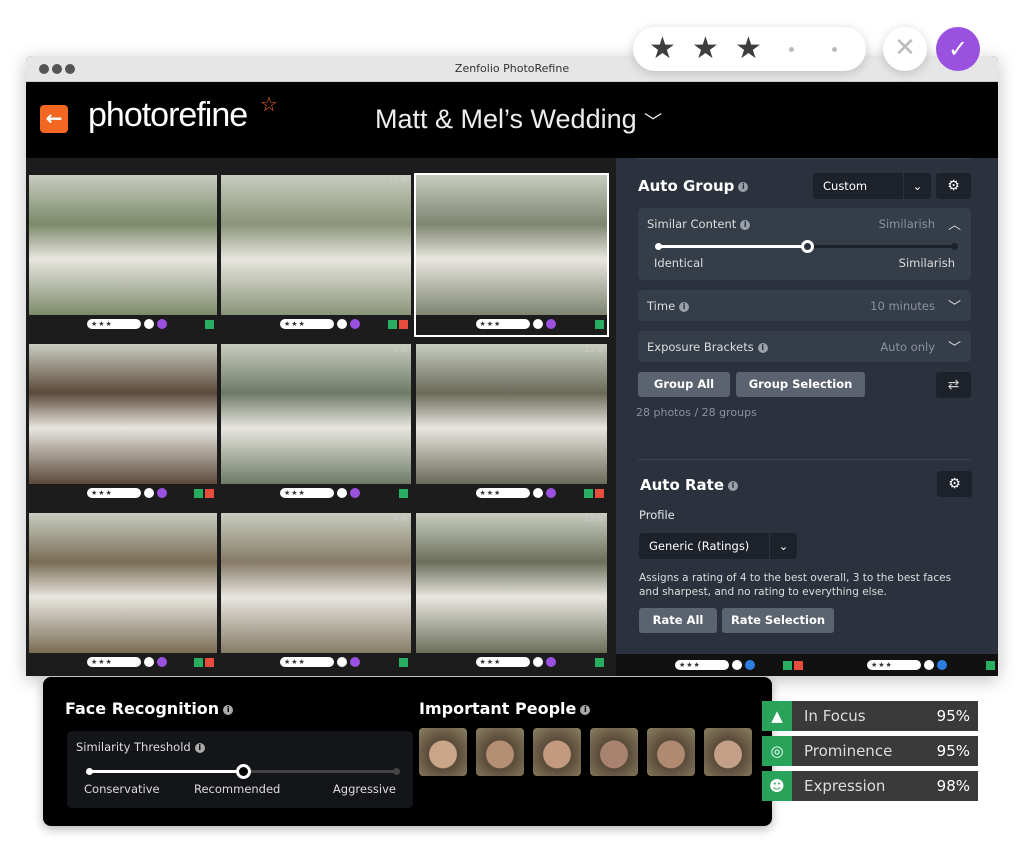 The image size is (1024, 852). I want to click on reject-x-icon: ✕, so click(905, 49).